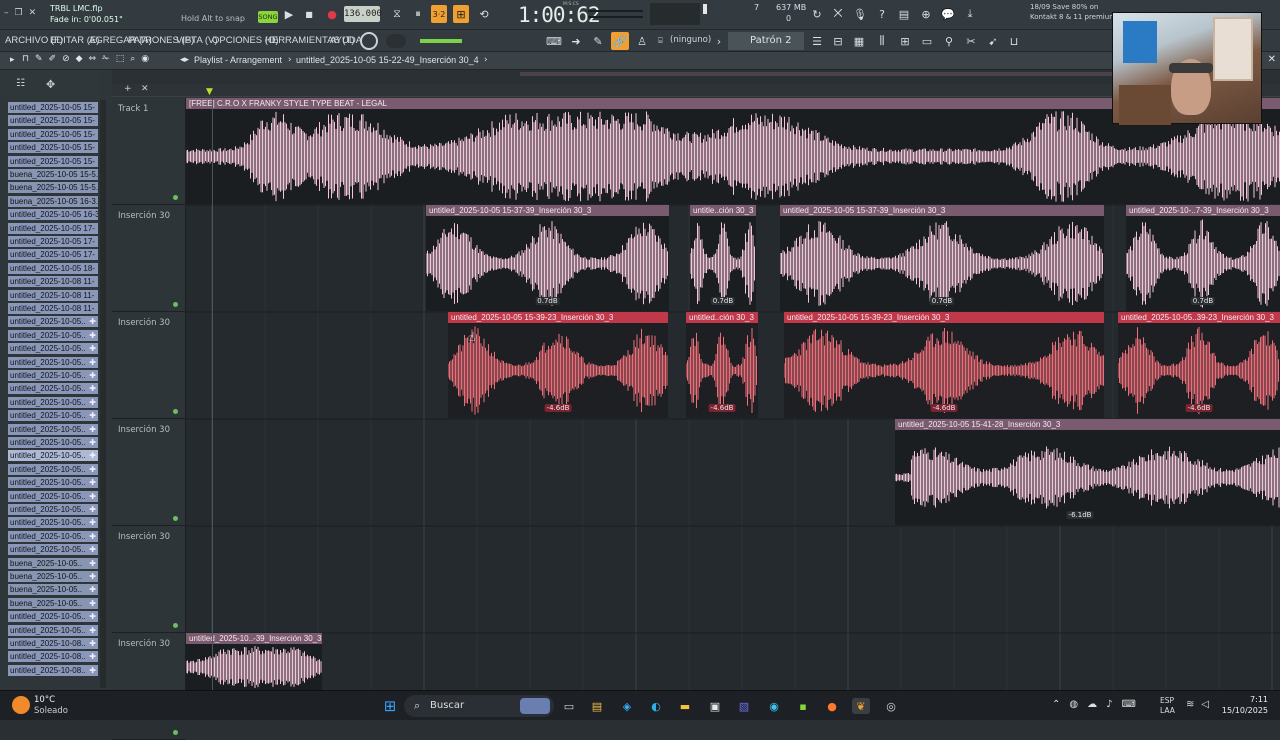  I want to click on start-button: ⊞, so click(390, 706).